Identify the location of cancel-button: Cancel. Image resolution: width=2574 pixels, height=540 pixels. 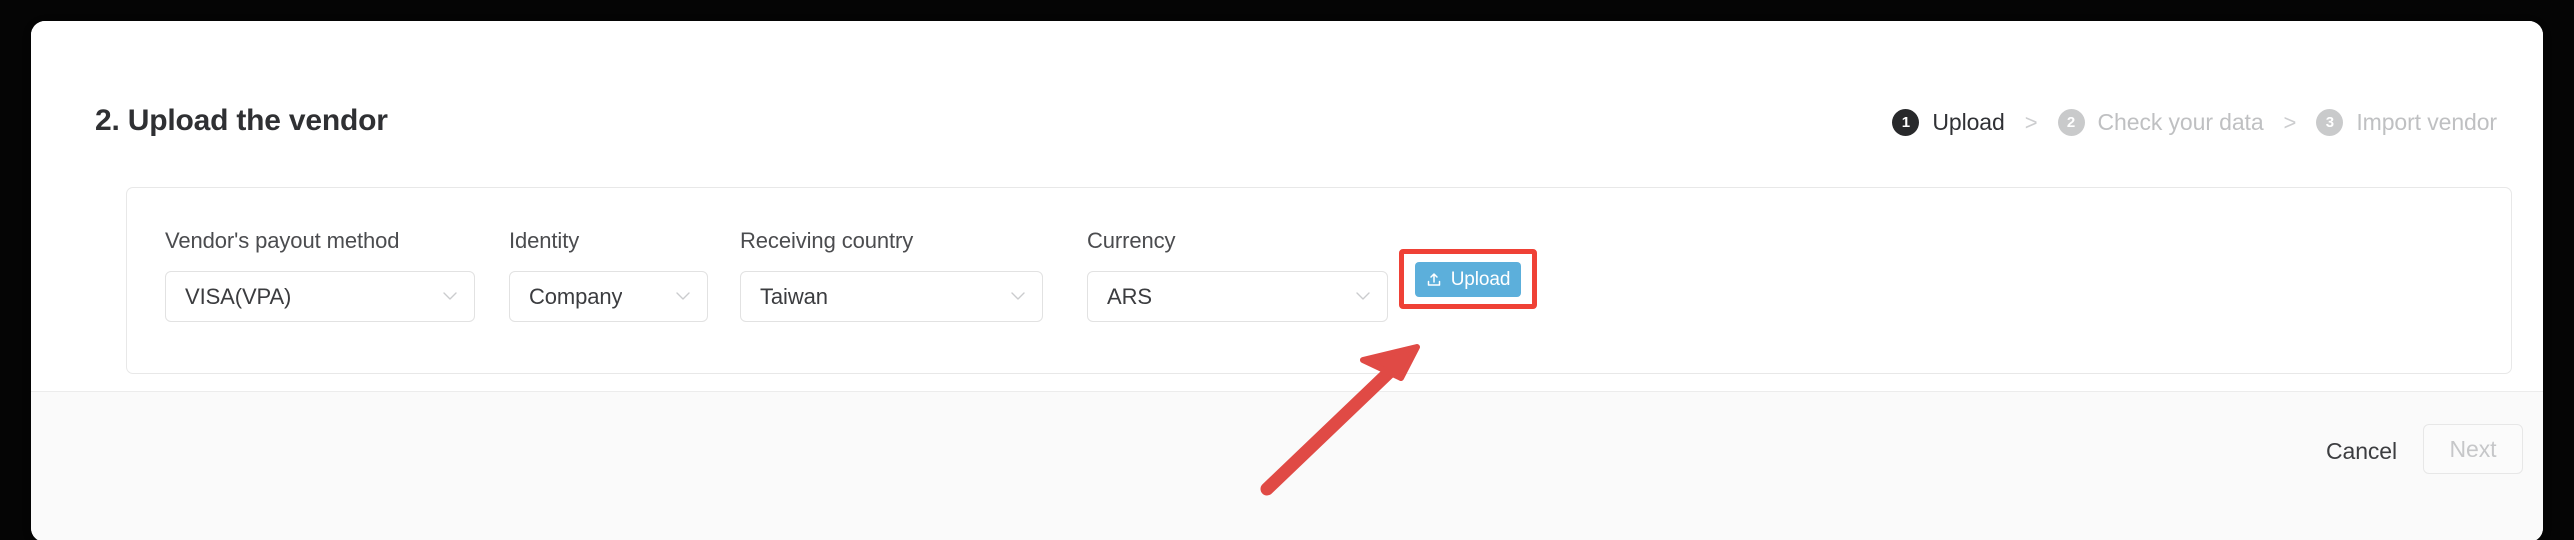
(2361, 451).